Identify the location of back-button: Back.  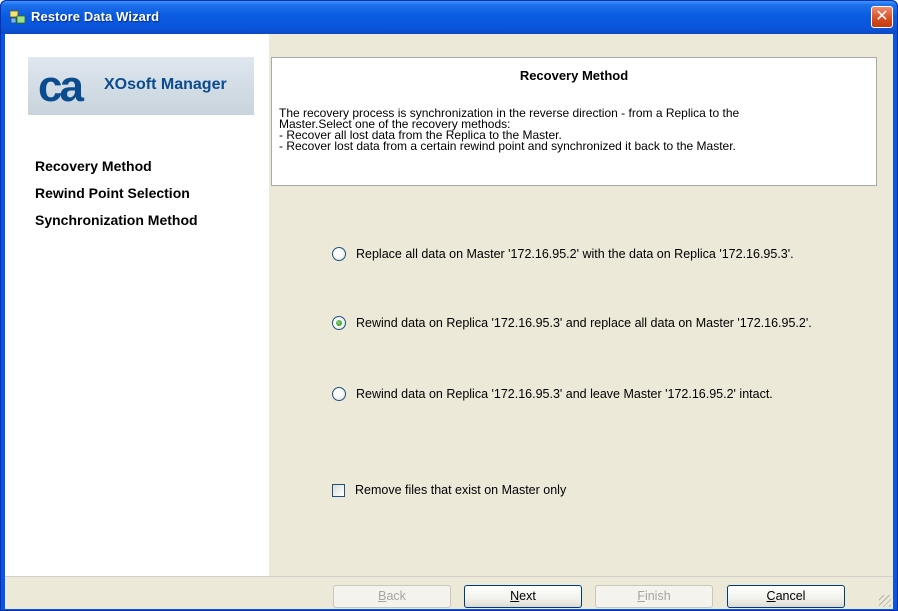
(392, 596).